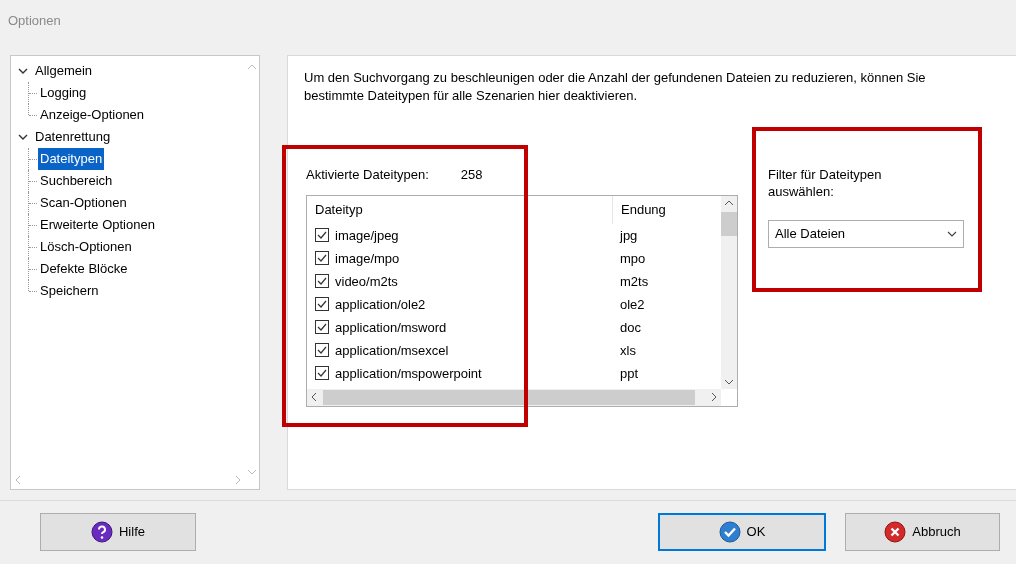 The width and height of the screenshot is (1016, 564). I want to click on tree-item: Datenrettung, so click(73, 137).